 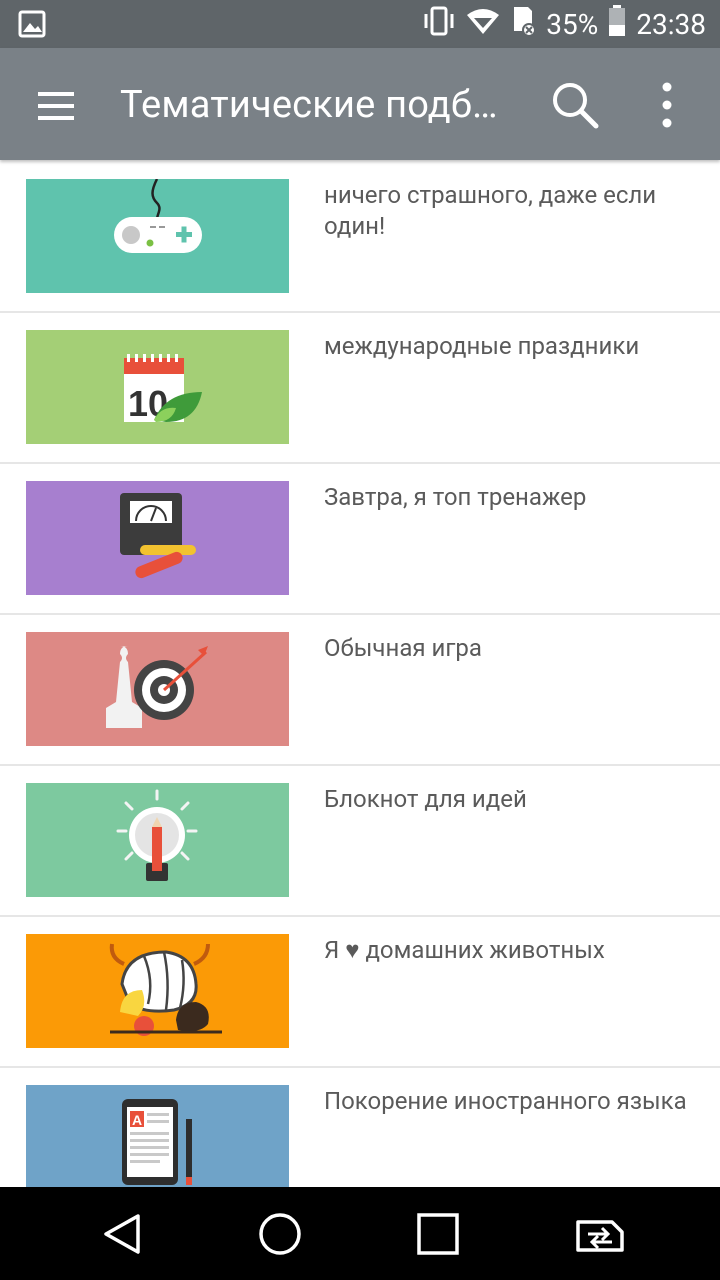 What do you see at coordinates (32, 24) in the screenshot?
I see `gallery-notification-icon` at bounding box center [32, 24].